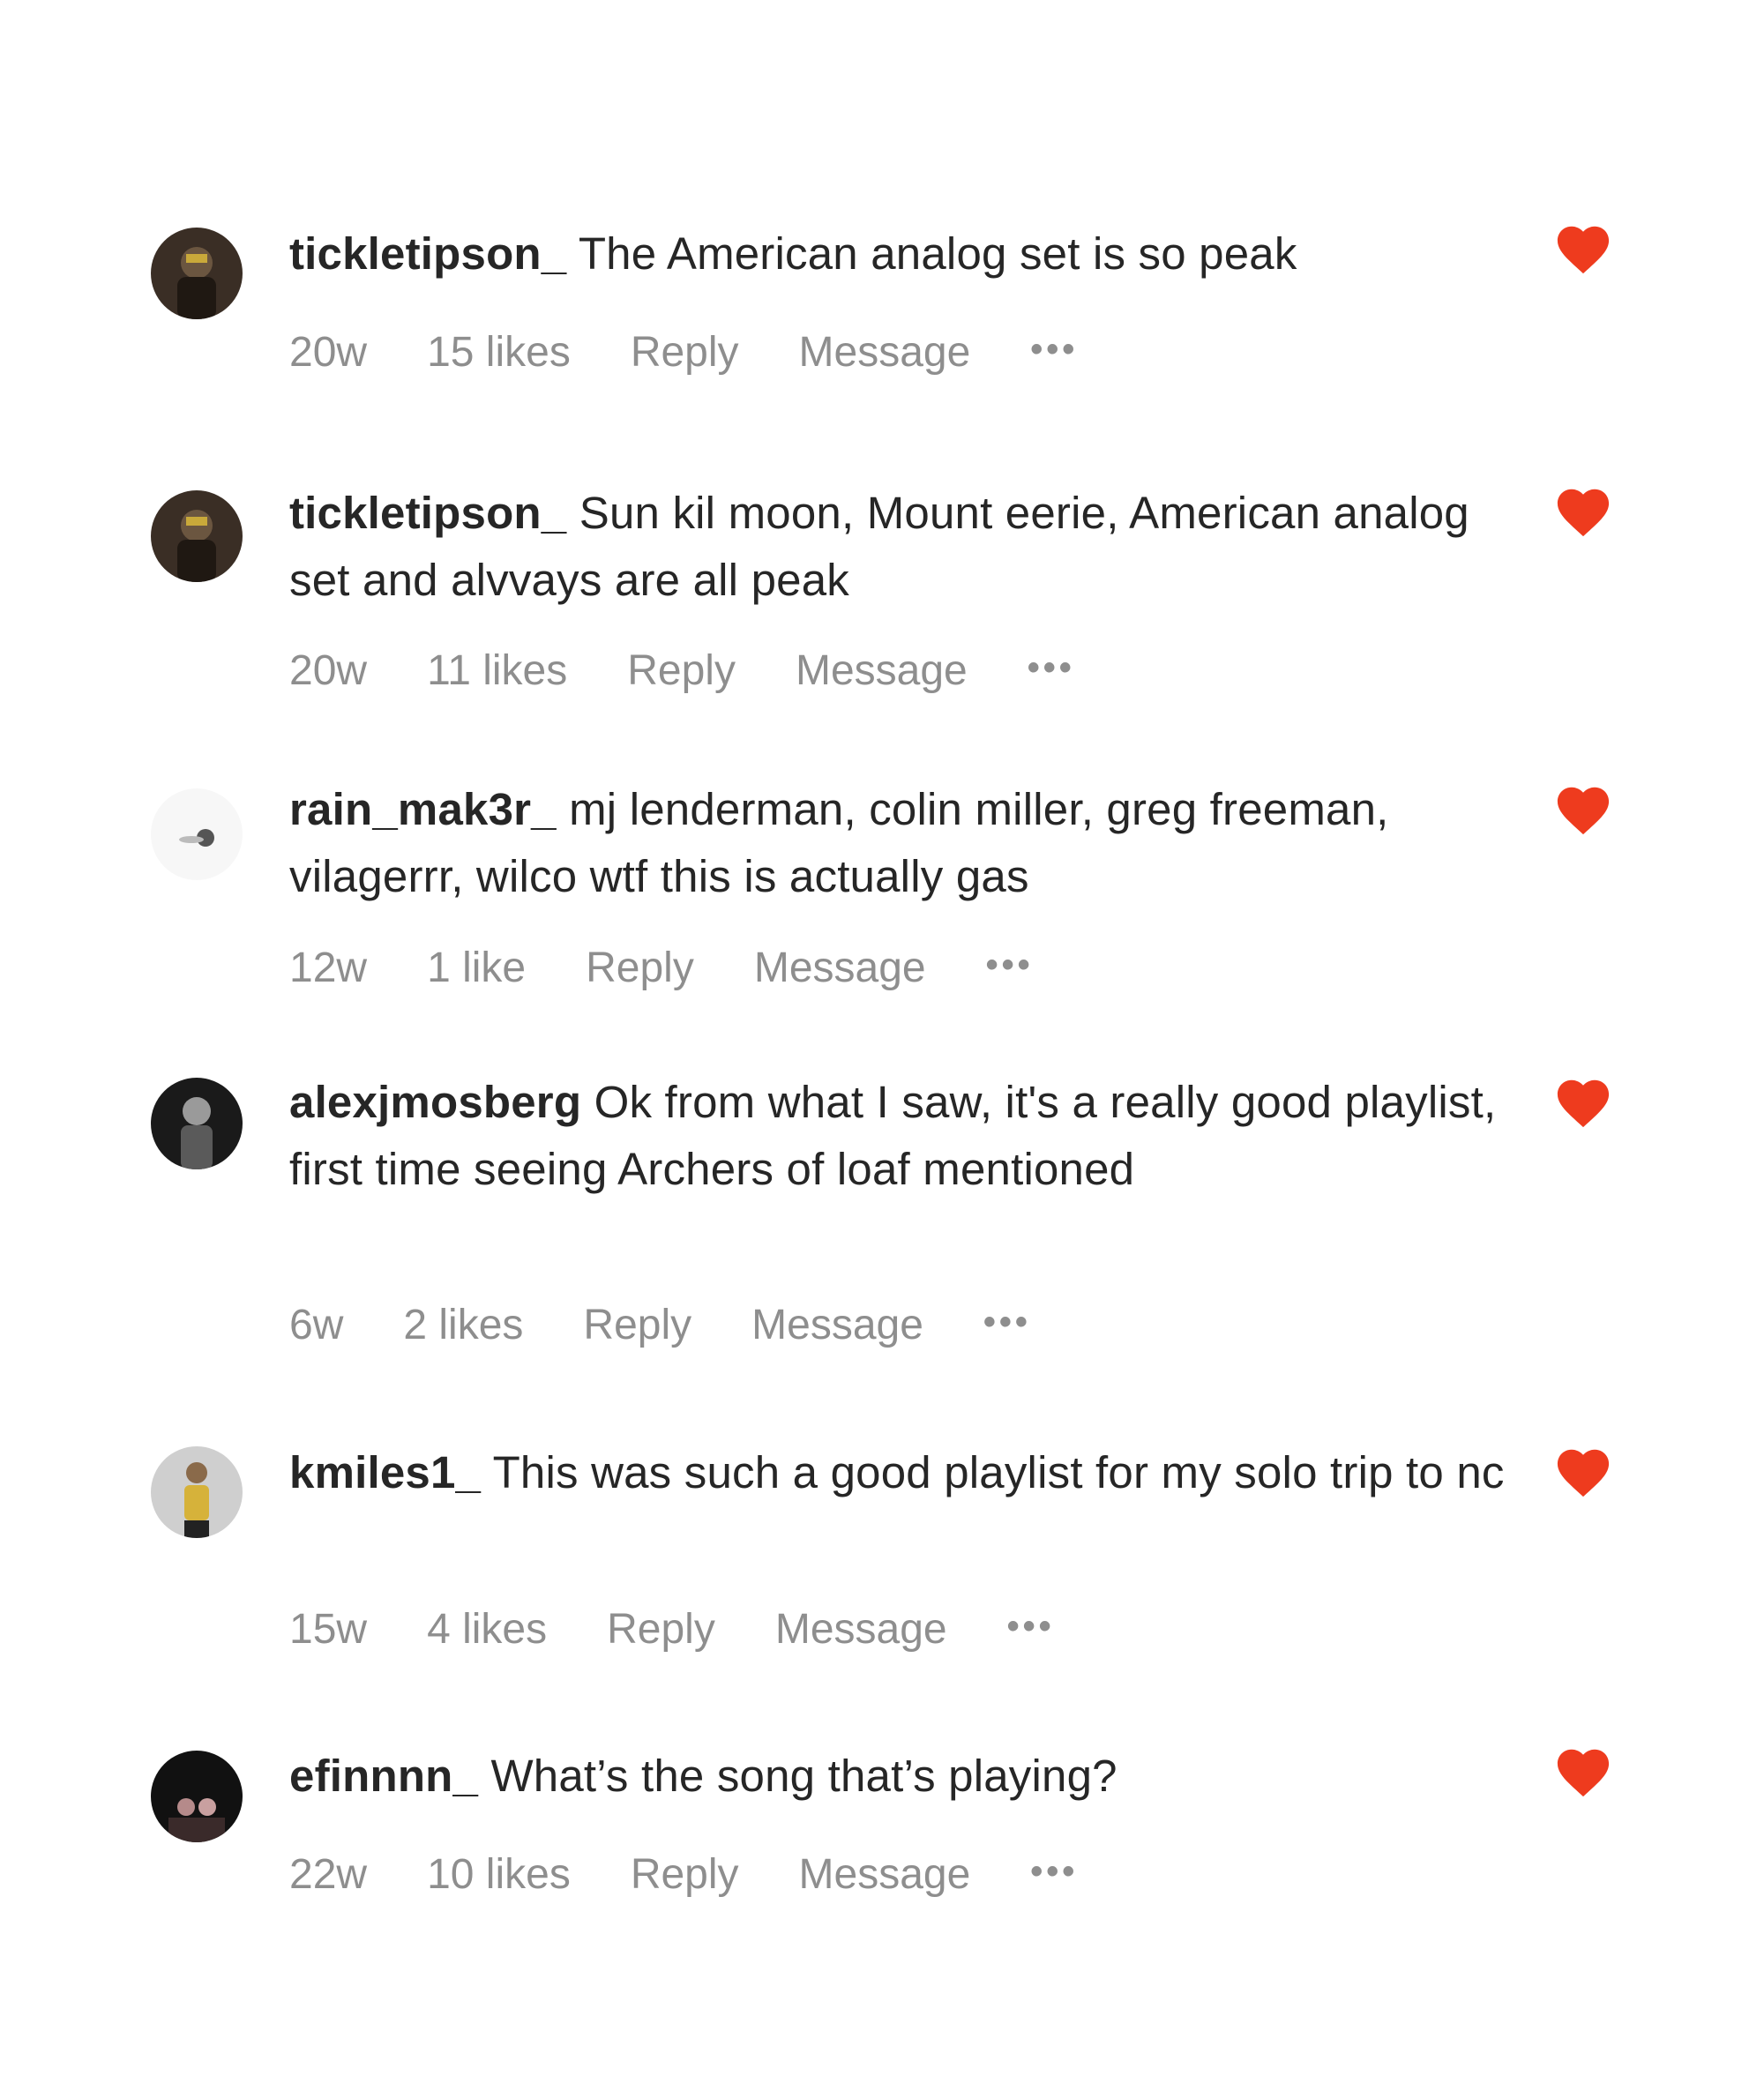 This screenshot has height=2076, width=1764. I want to click on comment-meta: 12w 1 like Reply Message •••, so click(691, 970).